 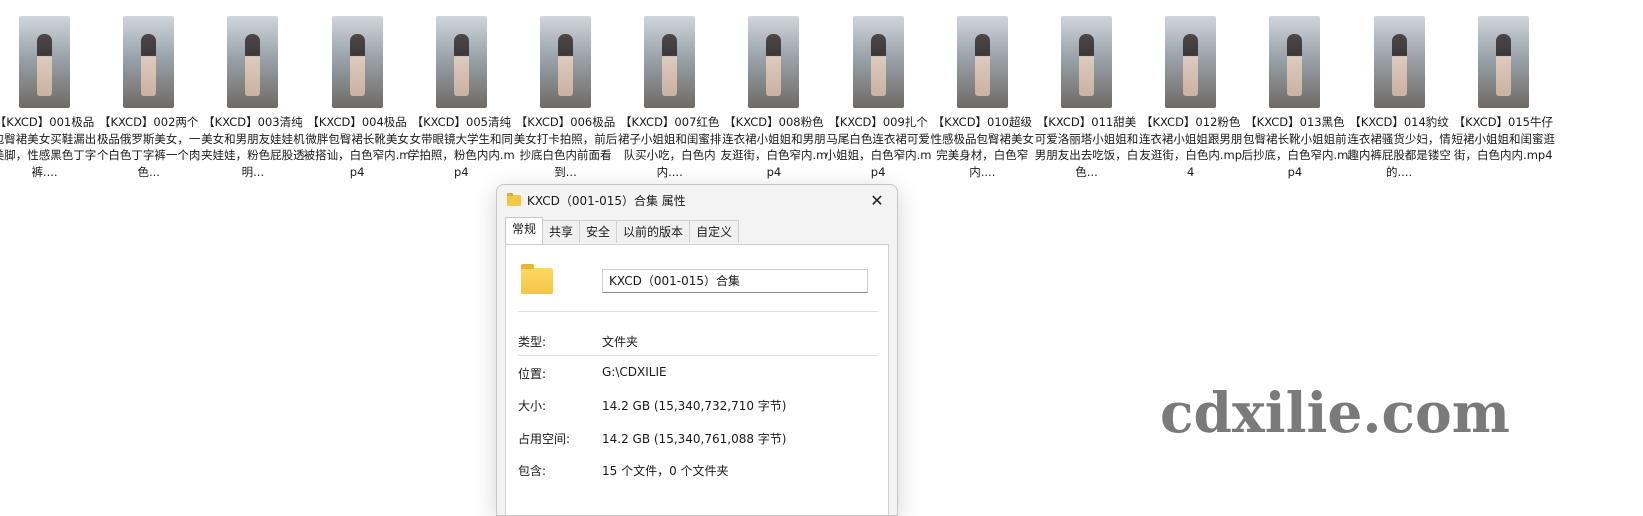 I want to click on type-label: 类型:, so click(x=532, y=342).